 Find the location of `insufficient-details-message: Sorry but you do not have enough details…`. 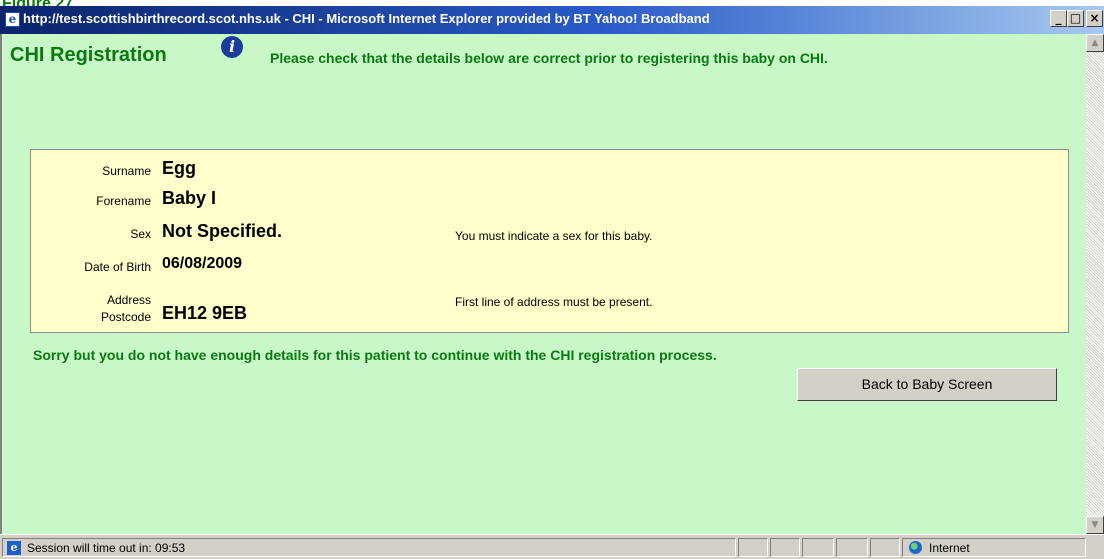

insufficient-details-message: Sorry but you do not have enough details… is located at coordinates (375, 355).